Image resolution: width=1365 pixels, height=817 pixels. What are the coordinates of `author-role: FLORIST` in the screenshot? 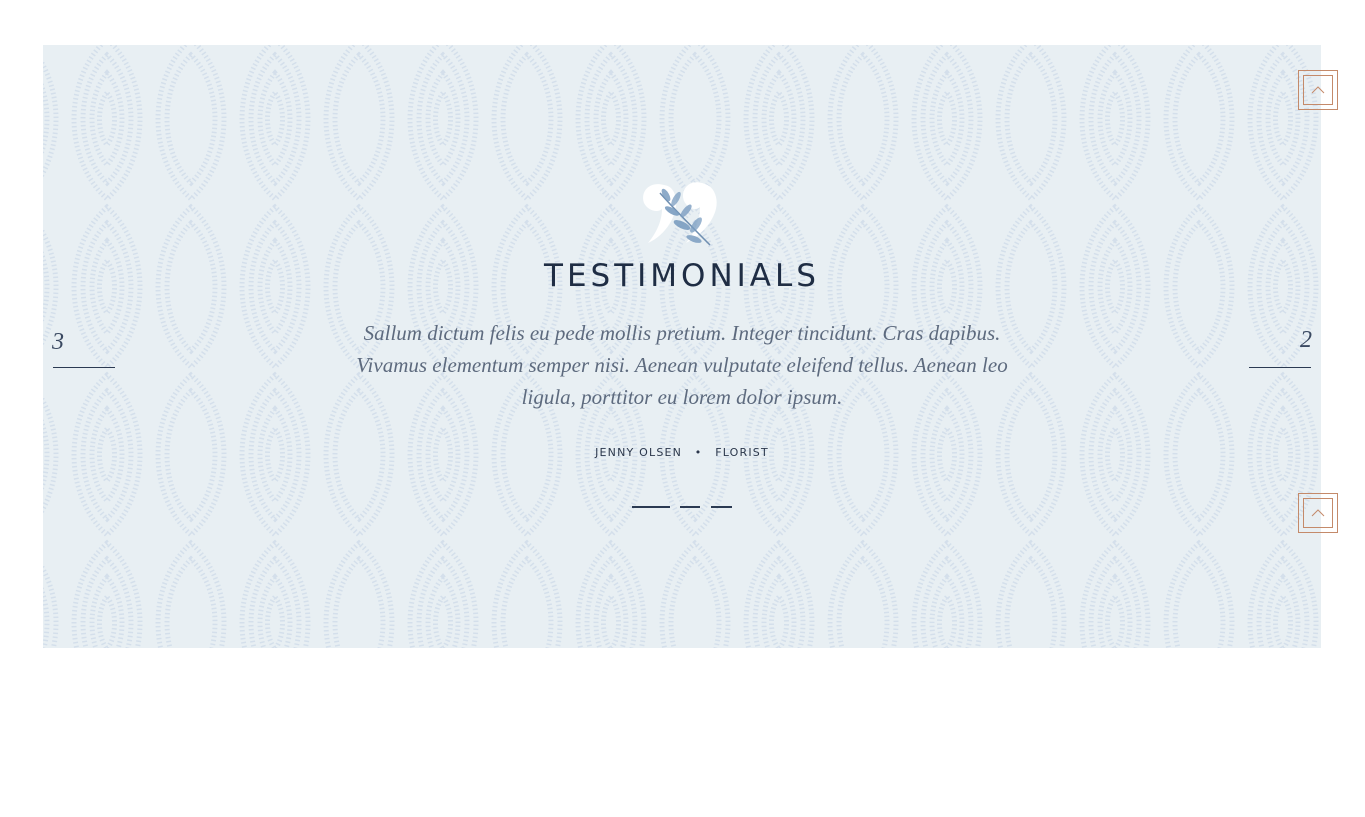 It's located at (742, 452).